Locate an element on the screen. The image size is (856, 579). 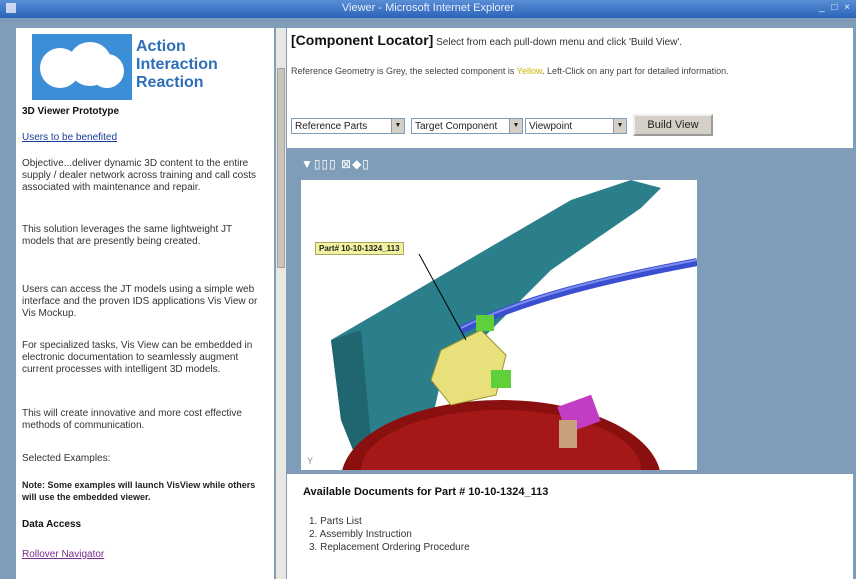
users-link: Users to be benefited is located at coordinates (144, 138).